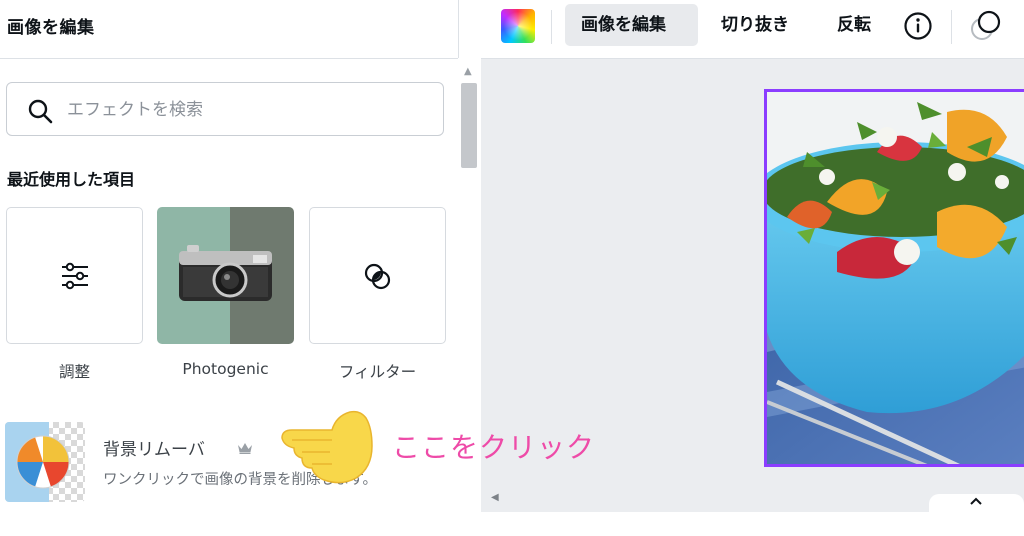 This screenshot has height=536, width=1024. Describe the element at coordinates (986, 26) in the screenshot. I see `transparency-icon` at that location.